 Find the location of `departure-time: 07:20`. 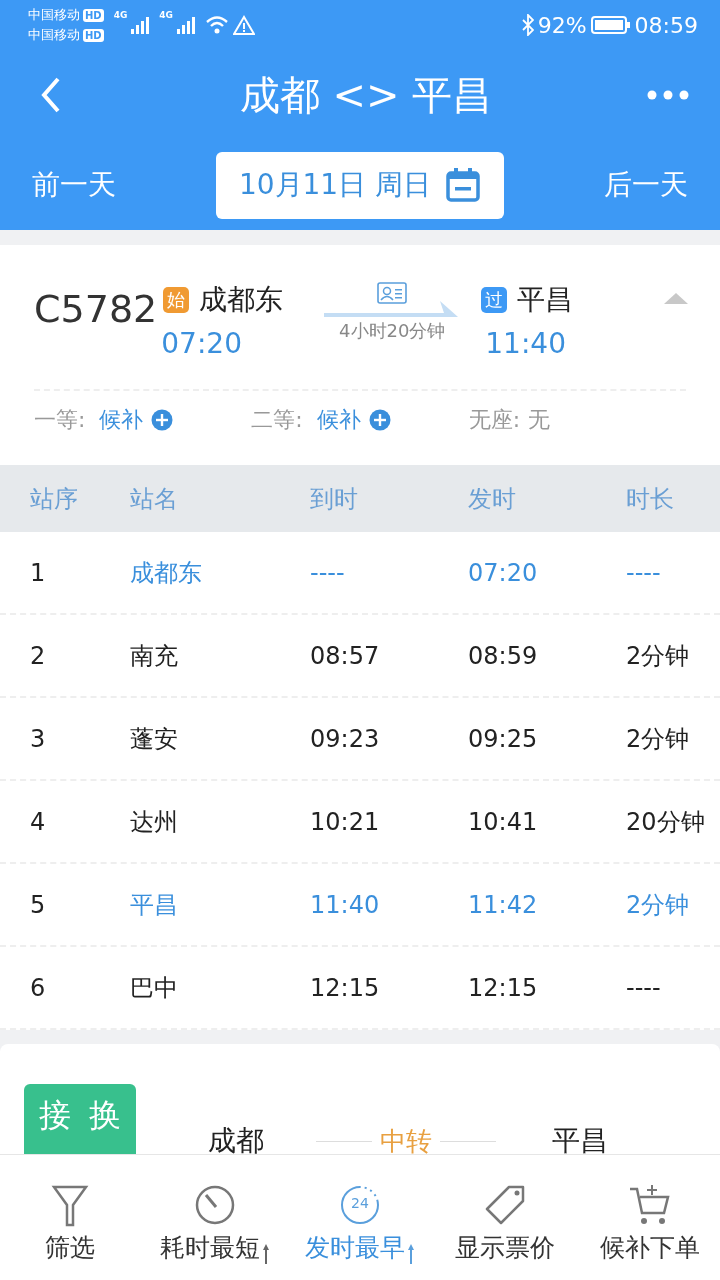

departure-time: 07:20 is located at coordinates (202, 343).